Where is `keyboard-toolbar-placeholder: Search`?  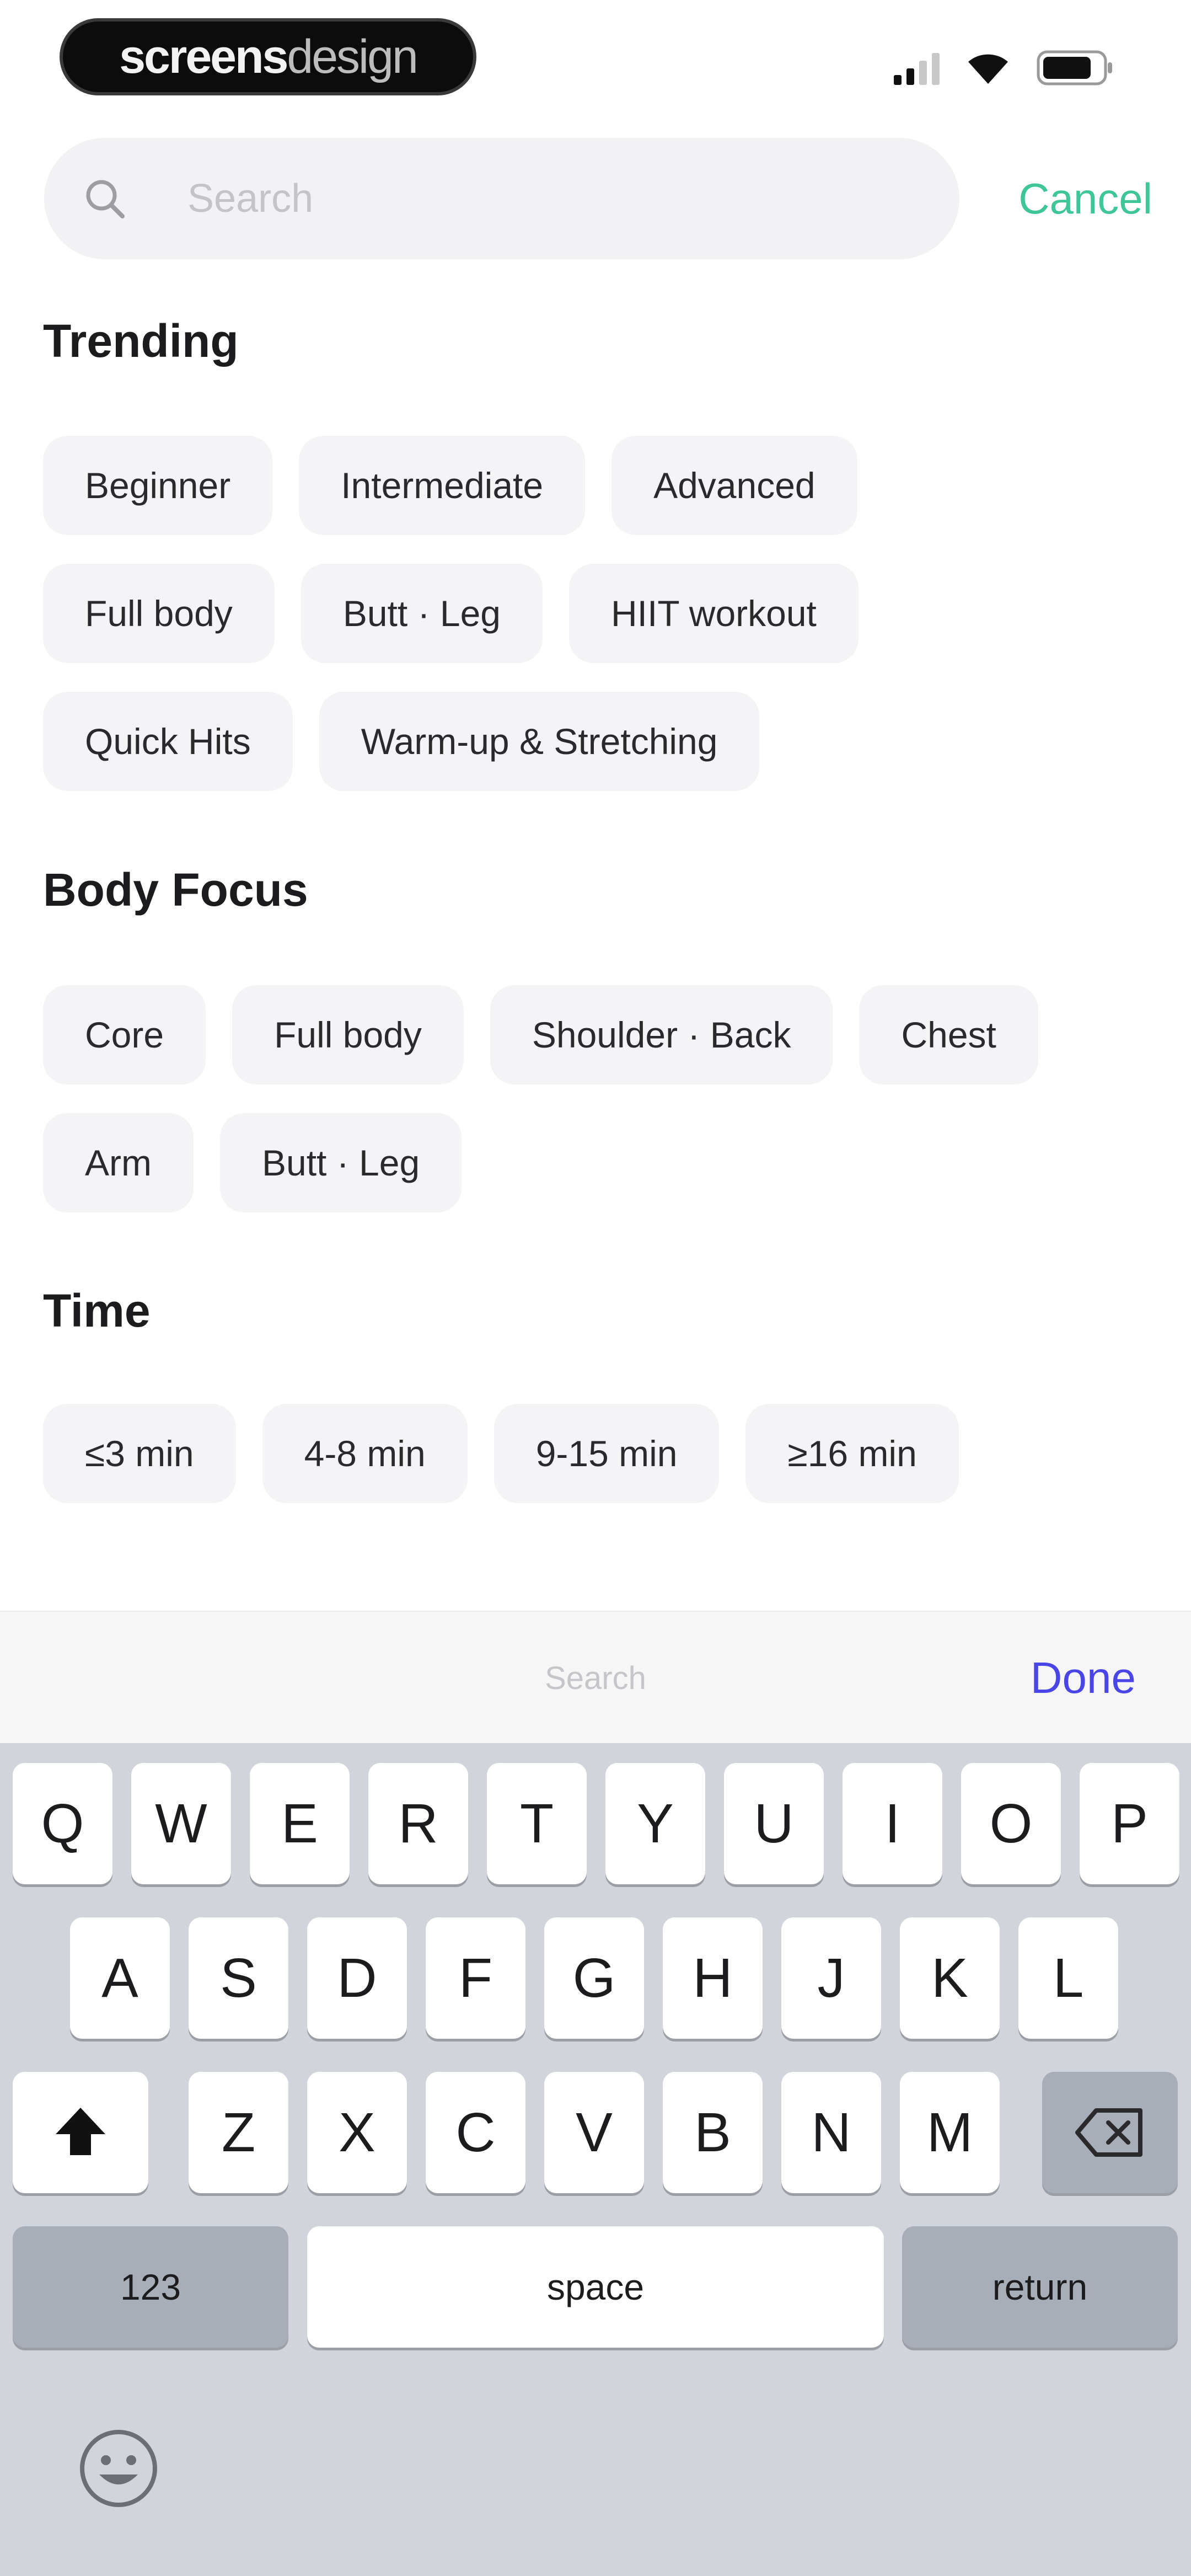 keyboard-toolbar-placeholder: Search is located at coordinates (595, 1678).